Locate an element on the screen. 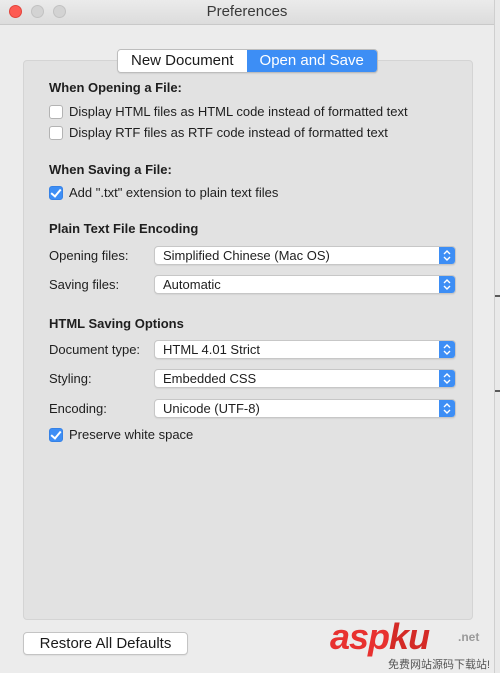 The image size is (500, 673). html-saving-heading: HTML Saving Options is located at coordinates (116, 323).